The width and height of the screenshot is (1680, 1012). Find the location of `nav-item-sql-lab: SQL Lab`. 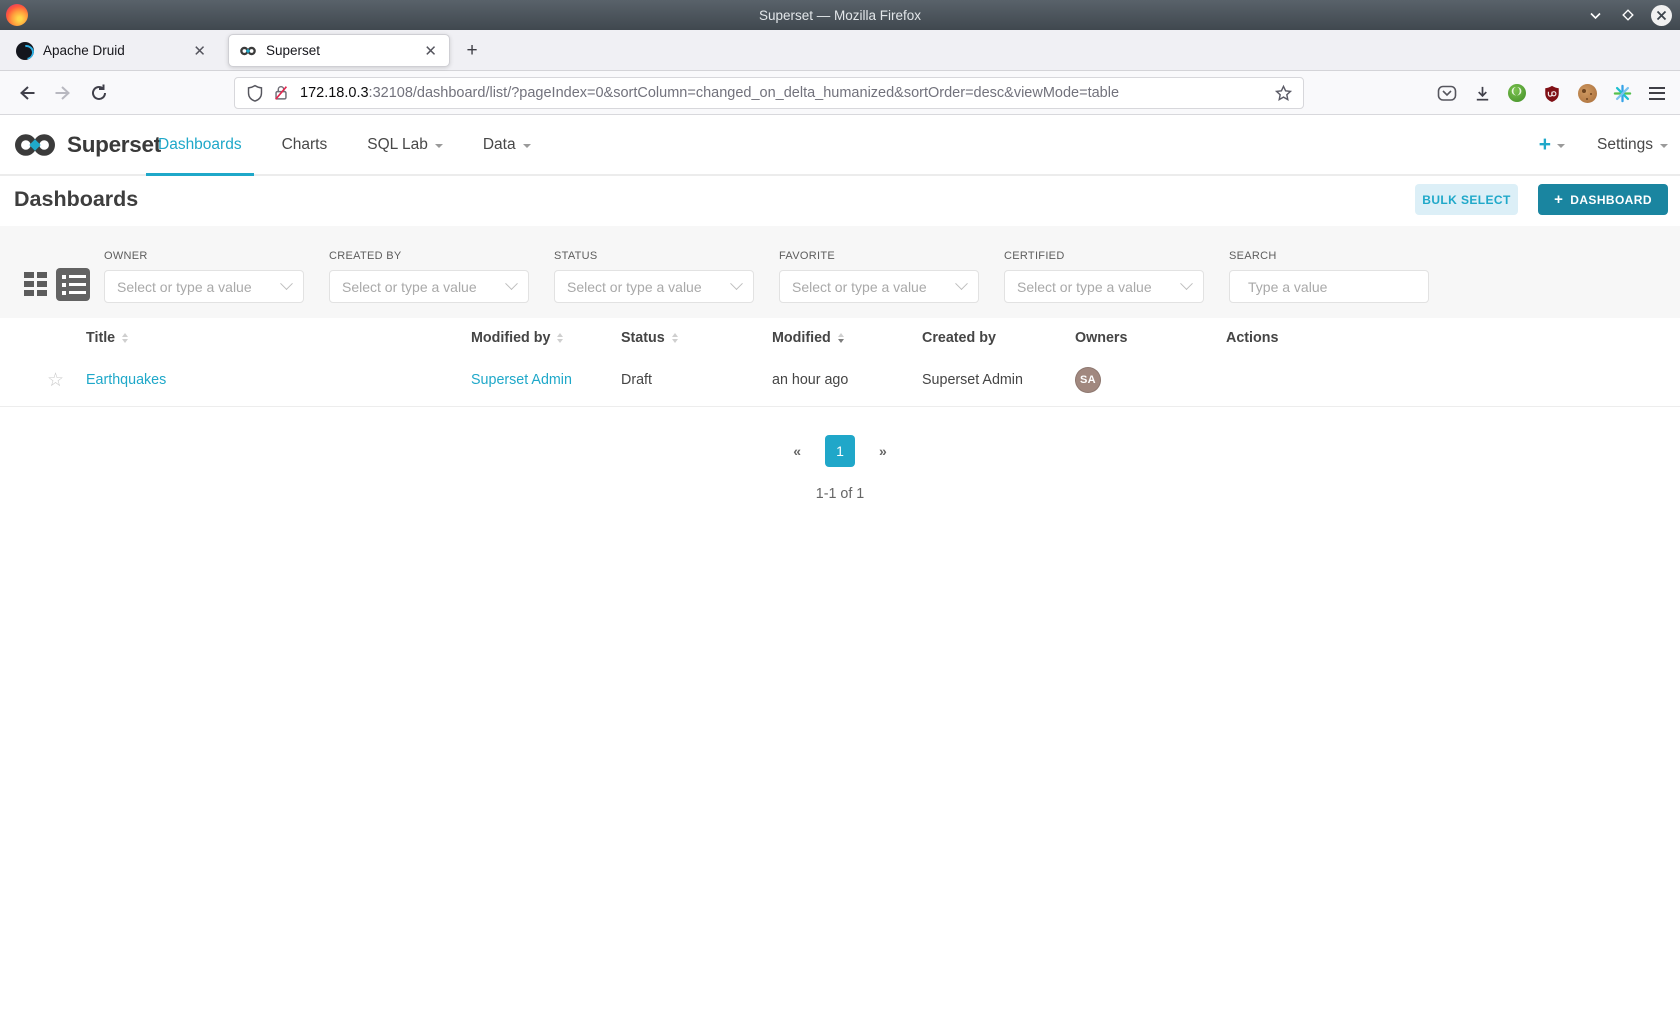

nav-item-sql-lab: SQL Lab is located at coordinates (405, 144).